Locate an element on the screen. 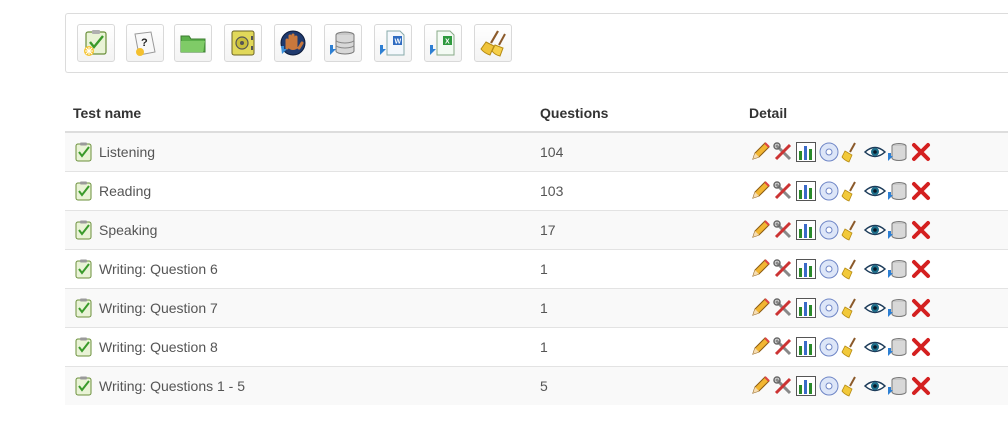 This screenshot has height=430, width=1008. header-detail: Detail is located at coordinates (874, 114).